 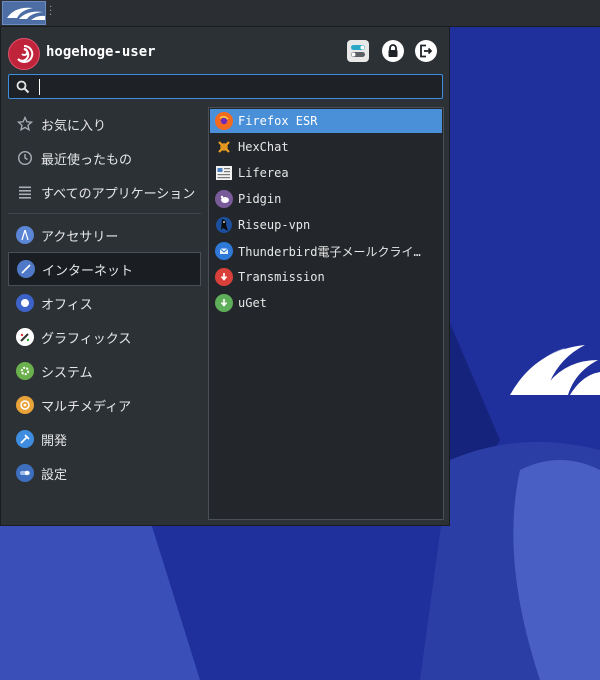 I want to click on app-label: uGet, so click(x=252, y=303).